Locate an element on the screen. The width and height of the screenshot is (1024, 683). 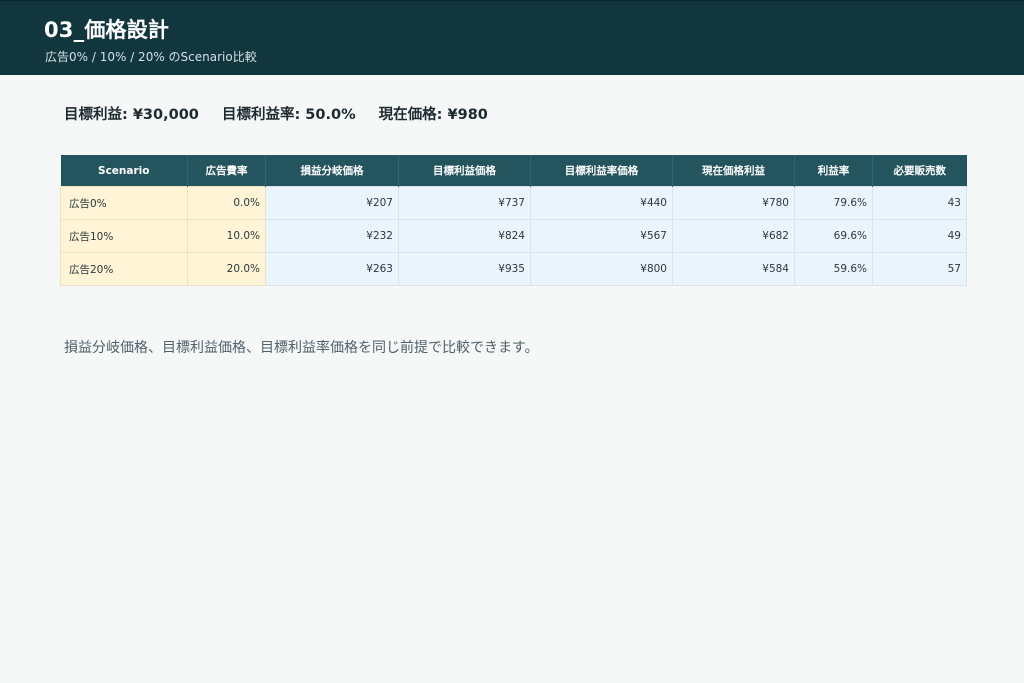
column-header-target-margin-price: 目標利益率価格 is located at coordinates (601, 171).